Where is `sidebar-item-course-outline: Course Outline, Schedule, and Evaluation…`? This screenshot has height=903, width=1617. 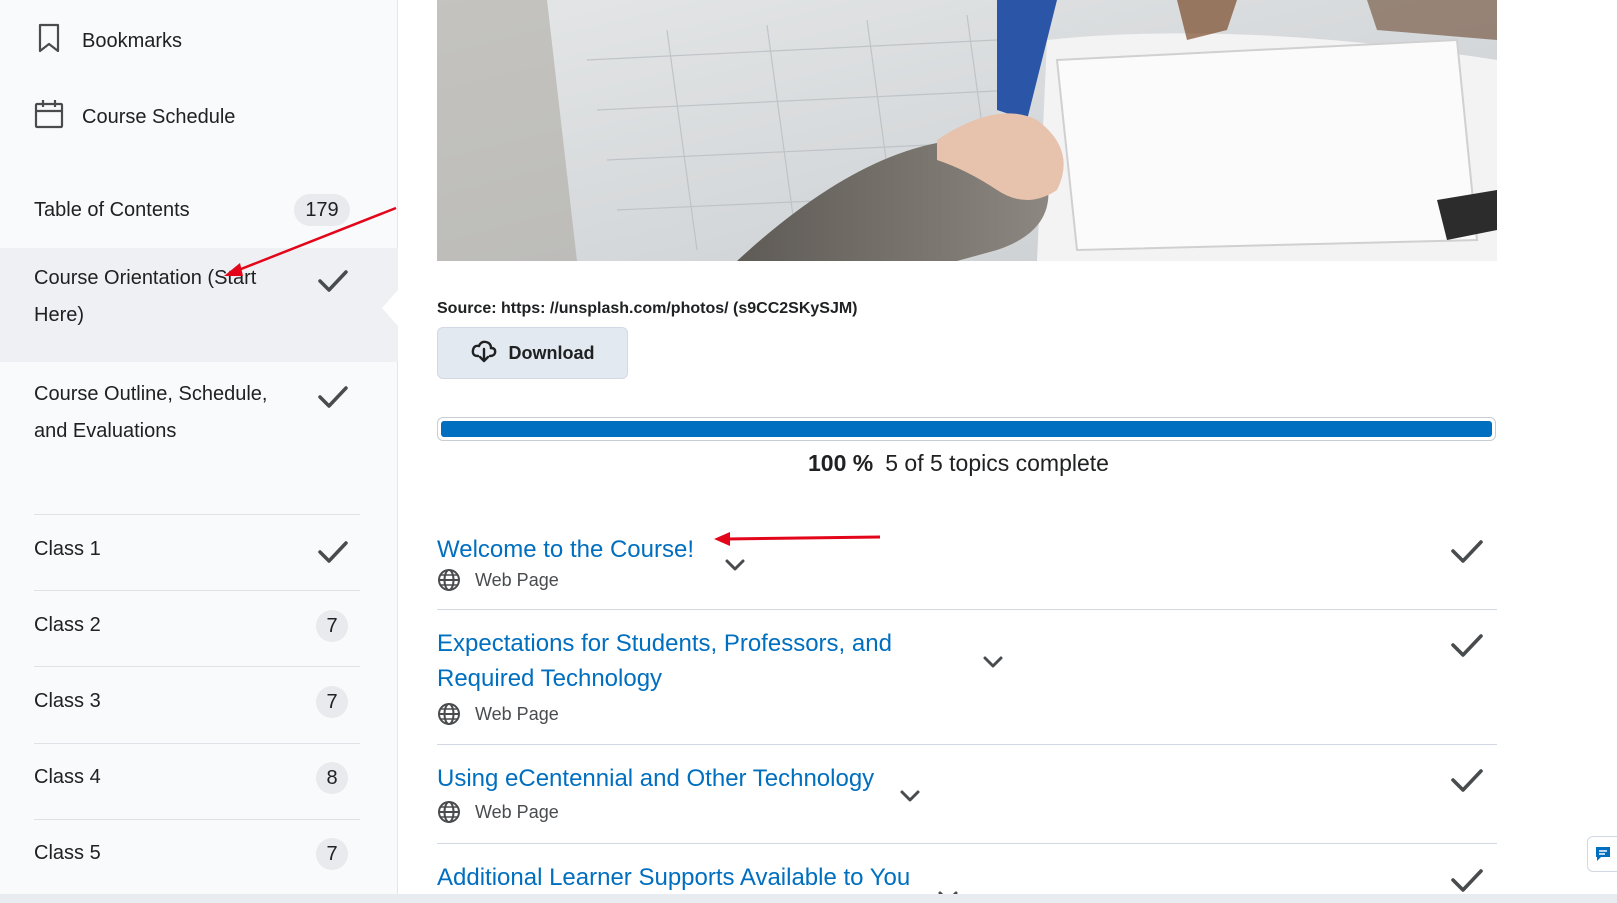
sidebar-item-course-outline: Course Outline, Schedule, and Evaluation… is located at coordinates (197, 413).